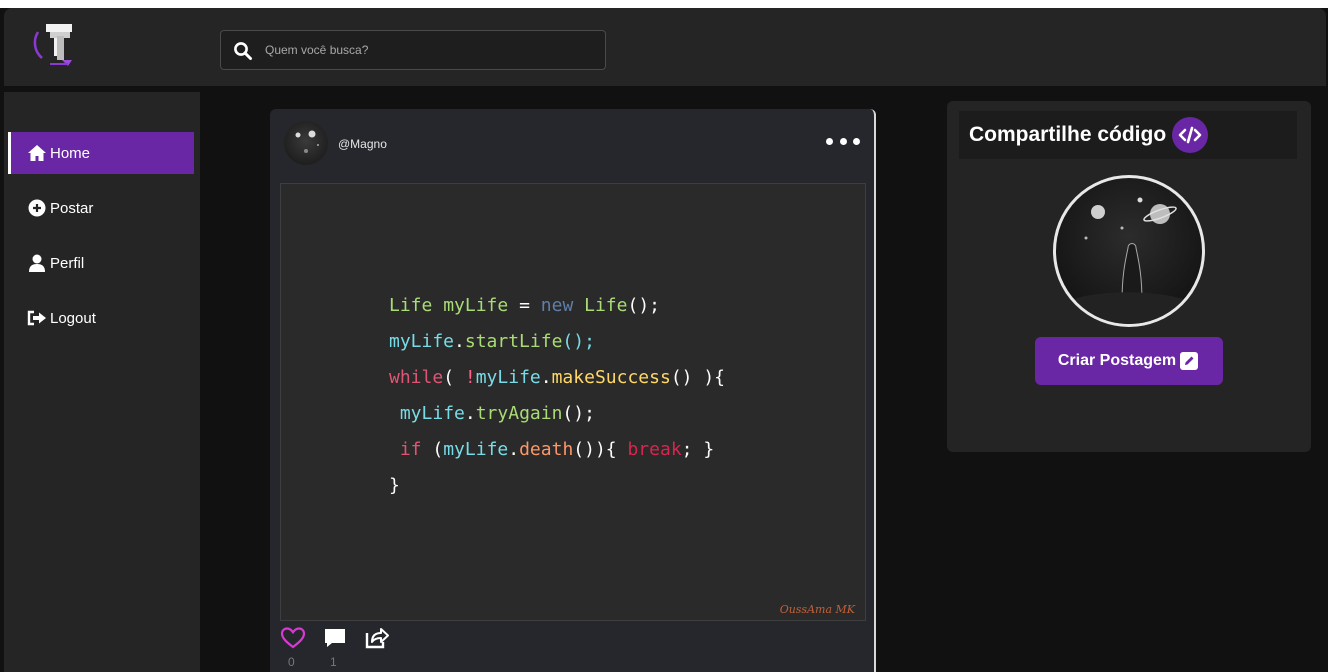  What do you see at coordinates (243, 51) in the screenshot?
I see `search-icon` at bounding box center [243, 51].